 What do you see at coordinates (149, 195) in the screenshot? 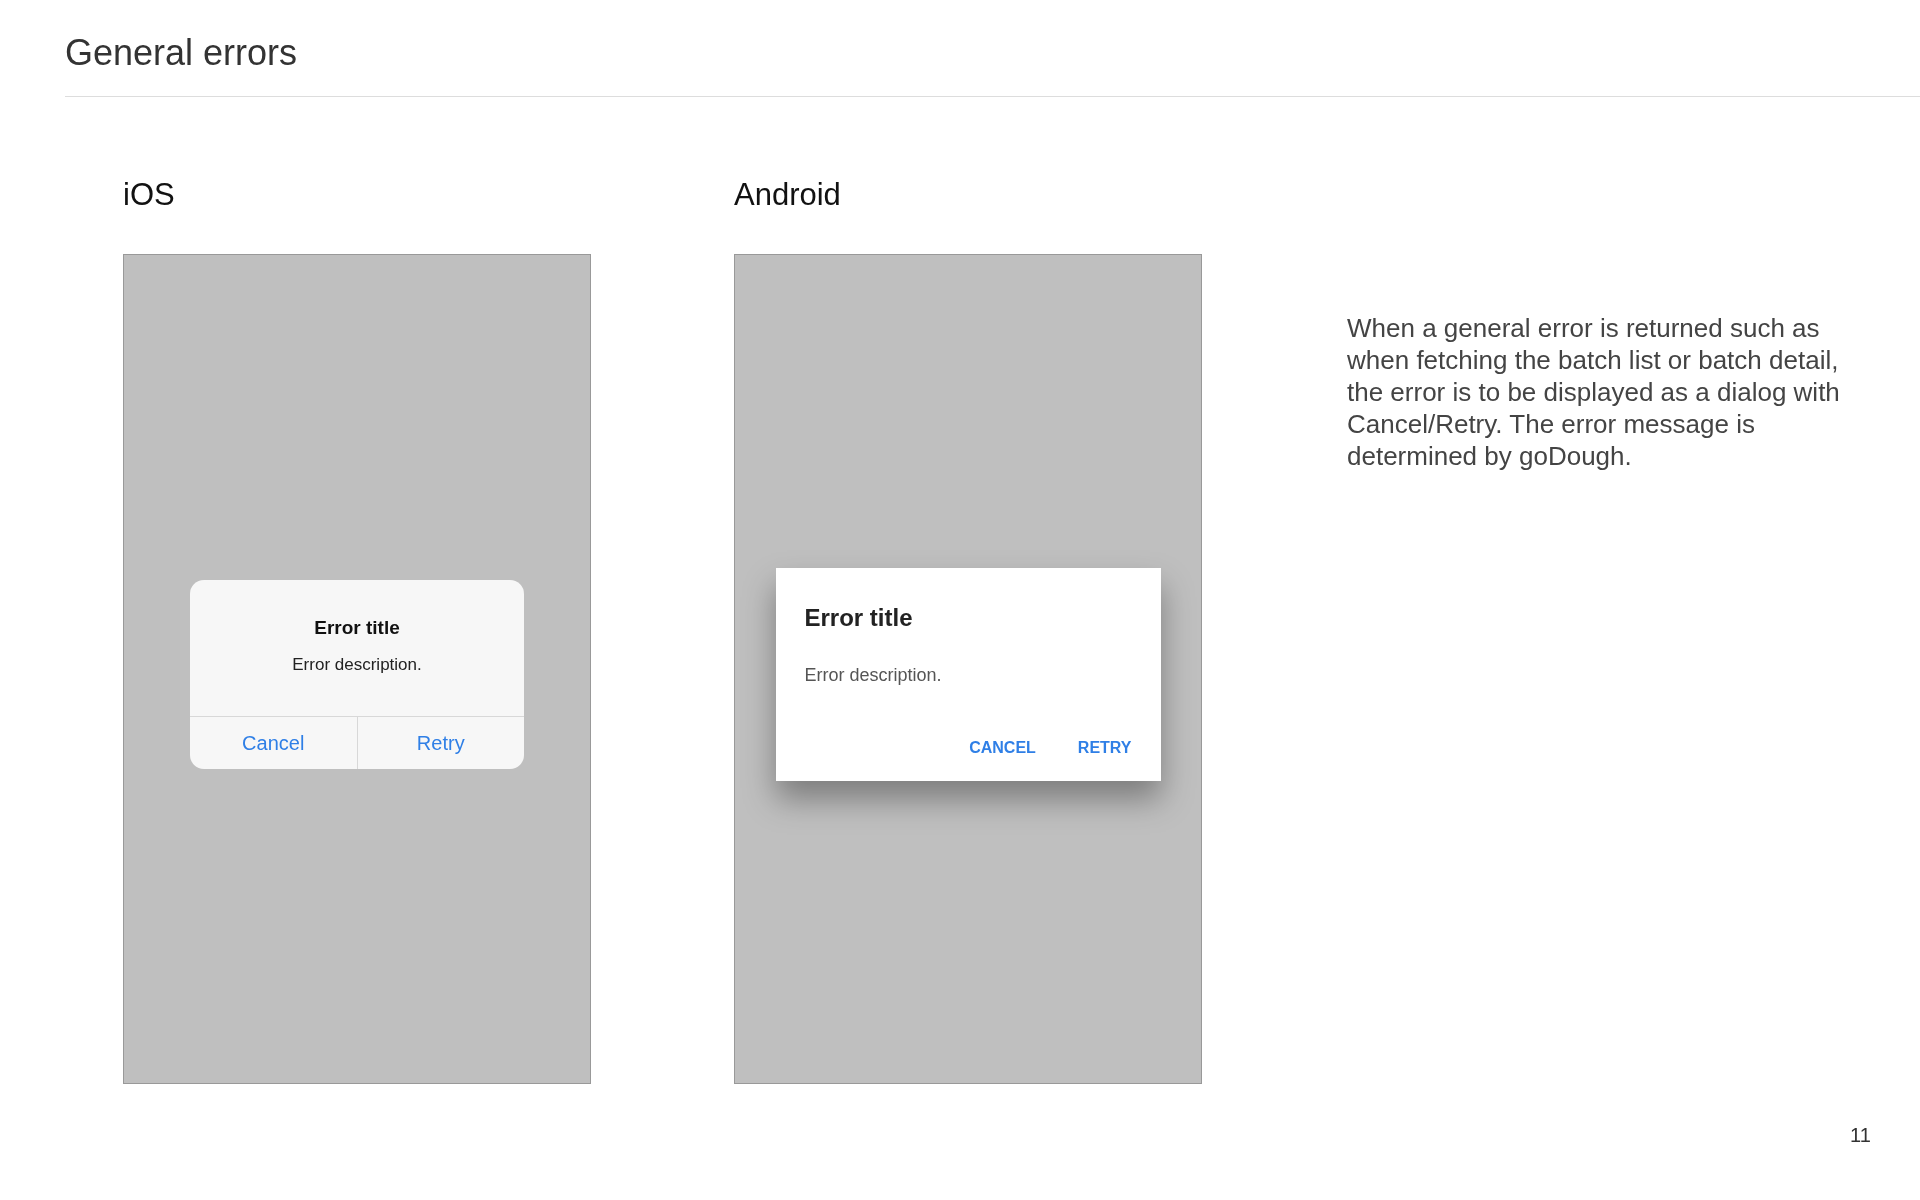
I see `platform-label: iOS` at bounding box center [149, 195].